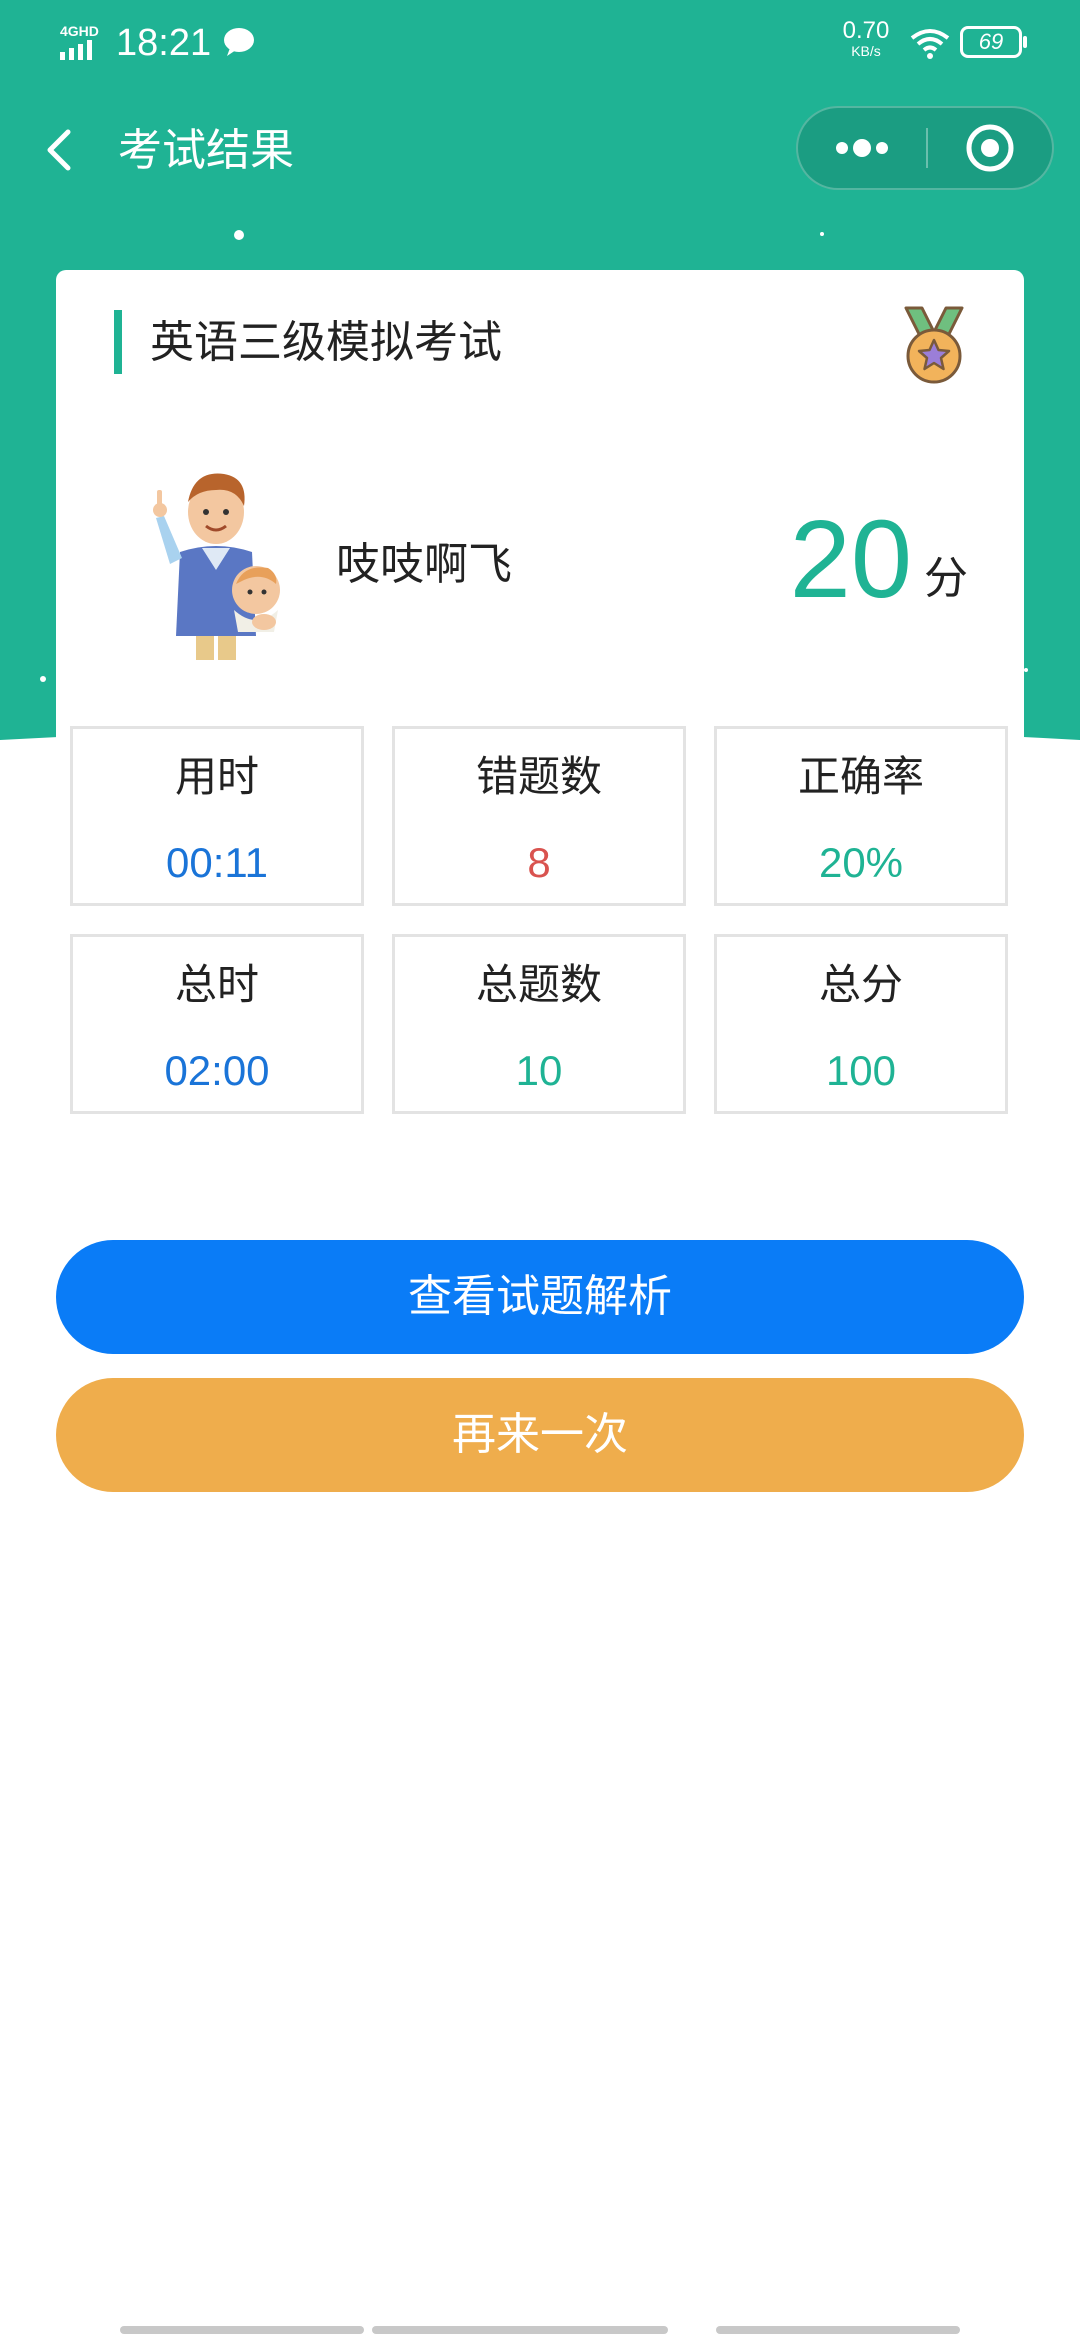 The height and width of the screenshot is (2340, 1080). I want to click on stat-label: 总分, so click(860, 984).